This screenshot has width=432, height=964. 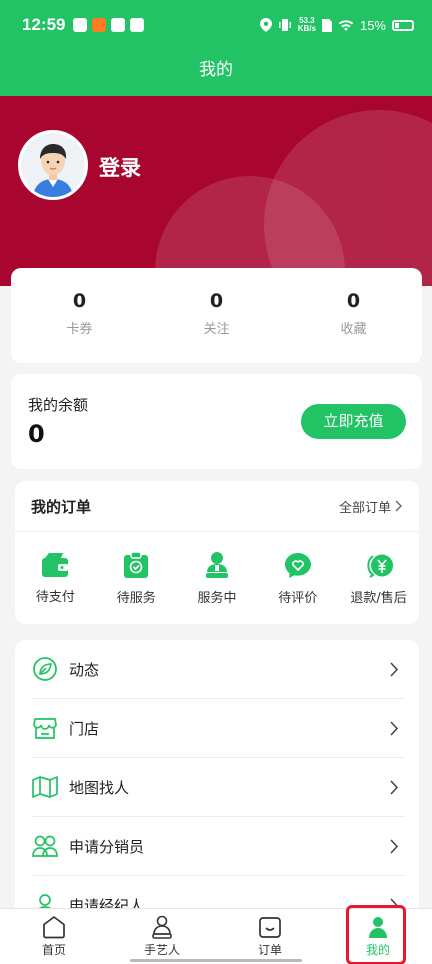 I want to click on clipboard-check-icon, so click(x=136, y=565).